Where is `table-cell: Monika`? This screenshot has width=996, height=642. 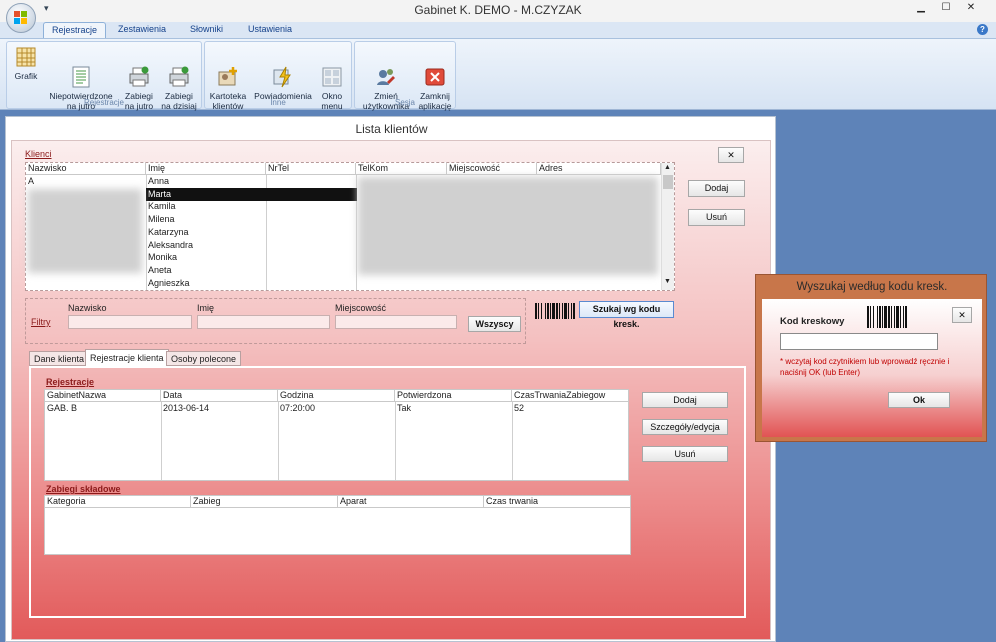 table-cell: Monika is located at coordinates (161, 257).